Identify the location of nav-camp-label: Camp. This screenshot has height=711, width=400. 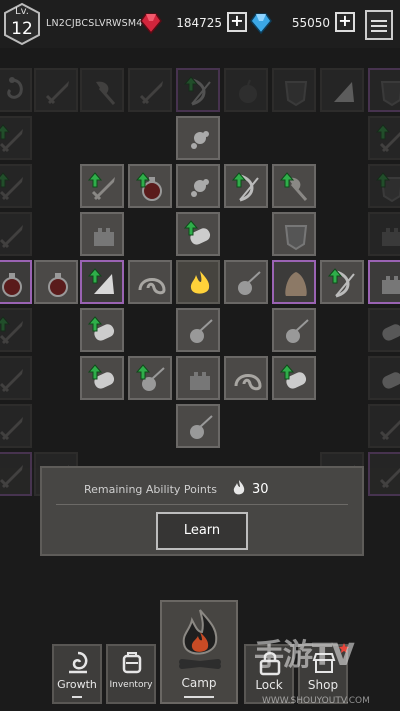
(199, 683).